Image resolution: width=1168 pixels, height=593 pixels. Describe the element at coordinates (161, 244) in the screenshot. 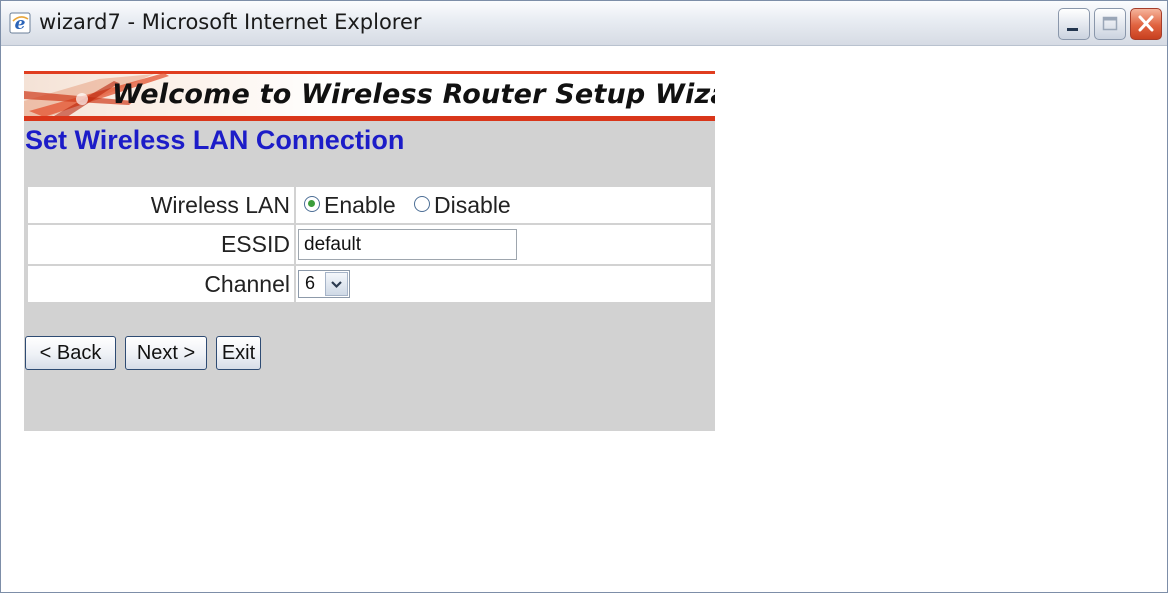

I see `essid-label: ESSID` at that location.